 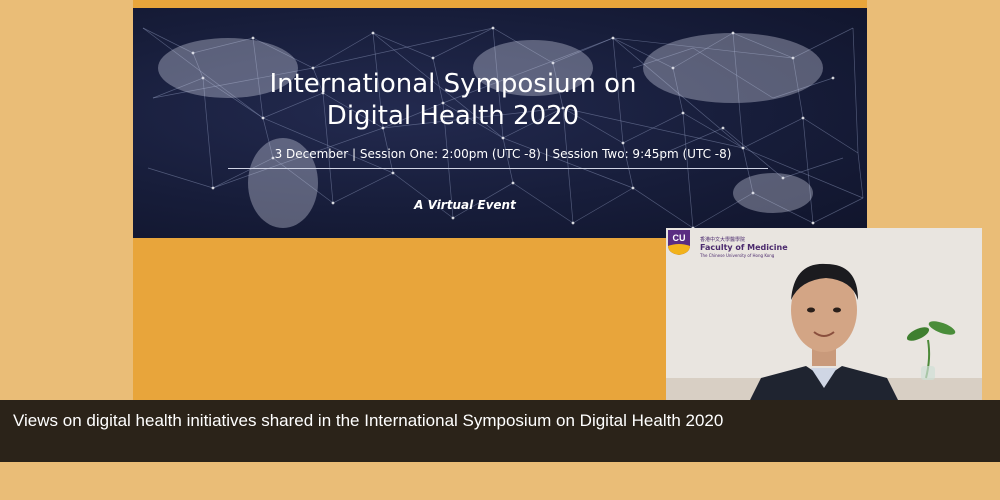 I want to click on faculty-name: Faculty of Medicine, so click(x=744, y=247).